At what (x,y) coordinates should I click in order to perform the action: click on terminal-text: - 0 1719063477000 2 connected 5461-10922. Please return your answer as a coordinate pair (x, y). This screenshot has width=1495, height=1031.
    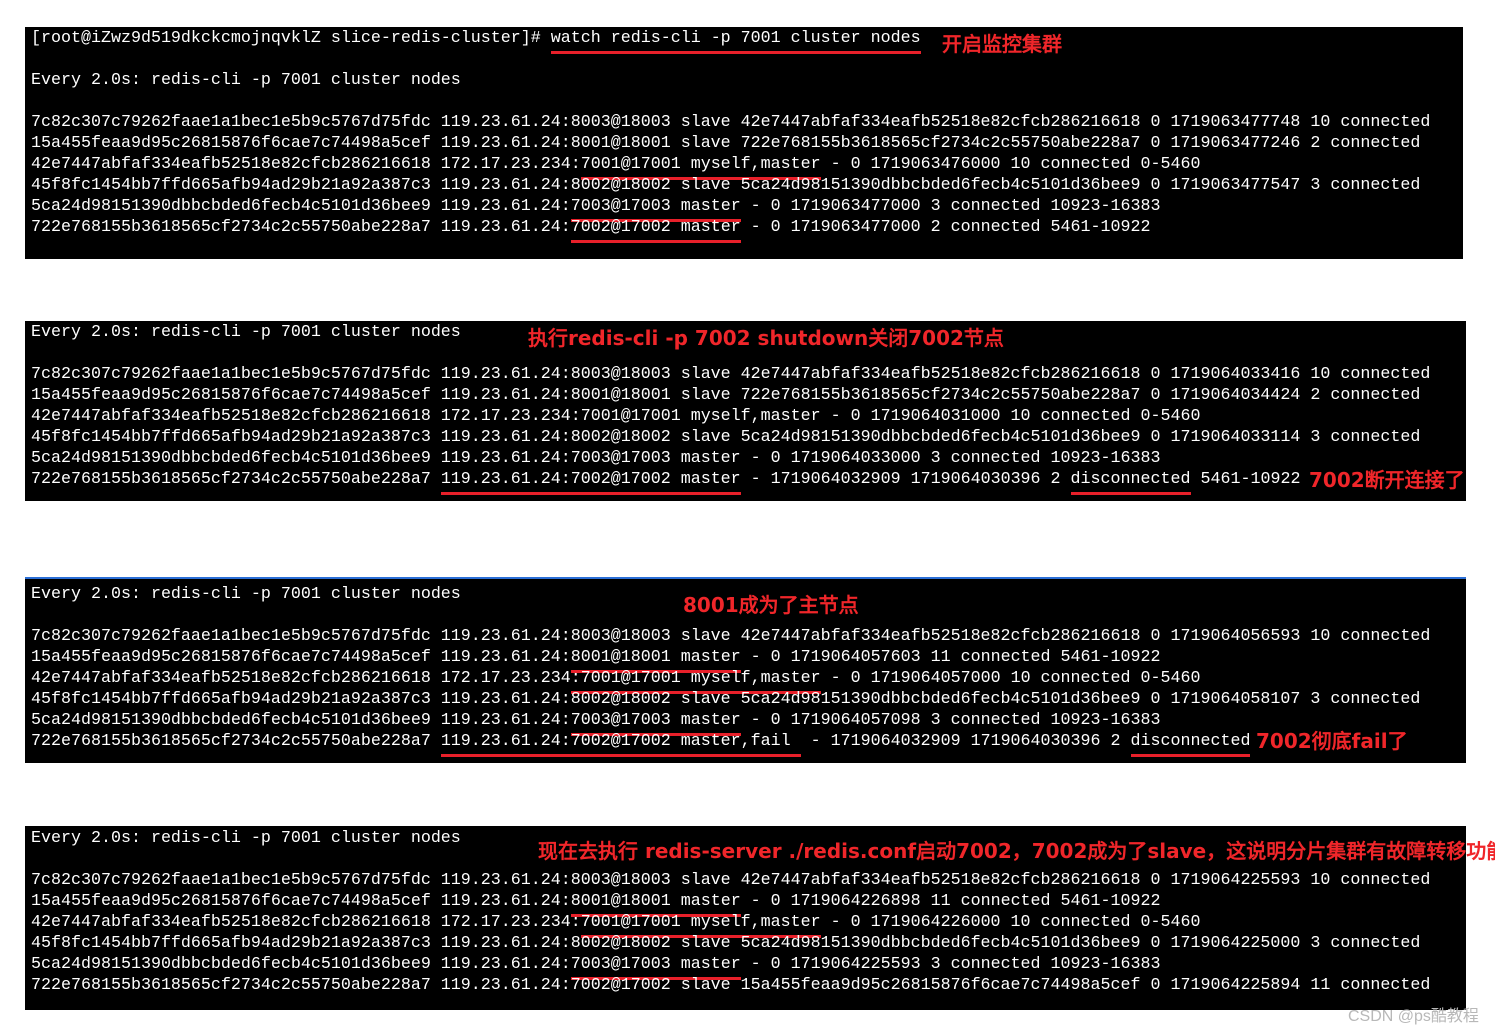
    Looking at the image, I should click on (945, 227).